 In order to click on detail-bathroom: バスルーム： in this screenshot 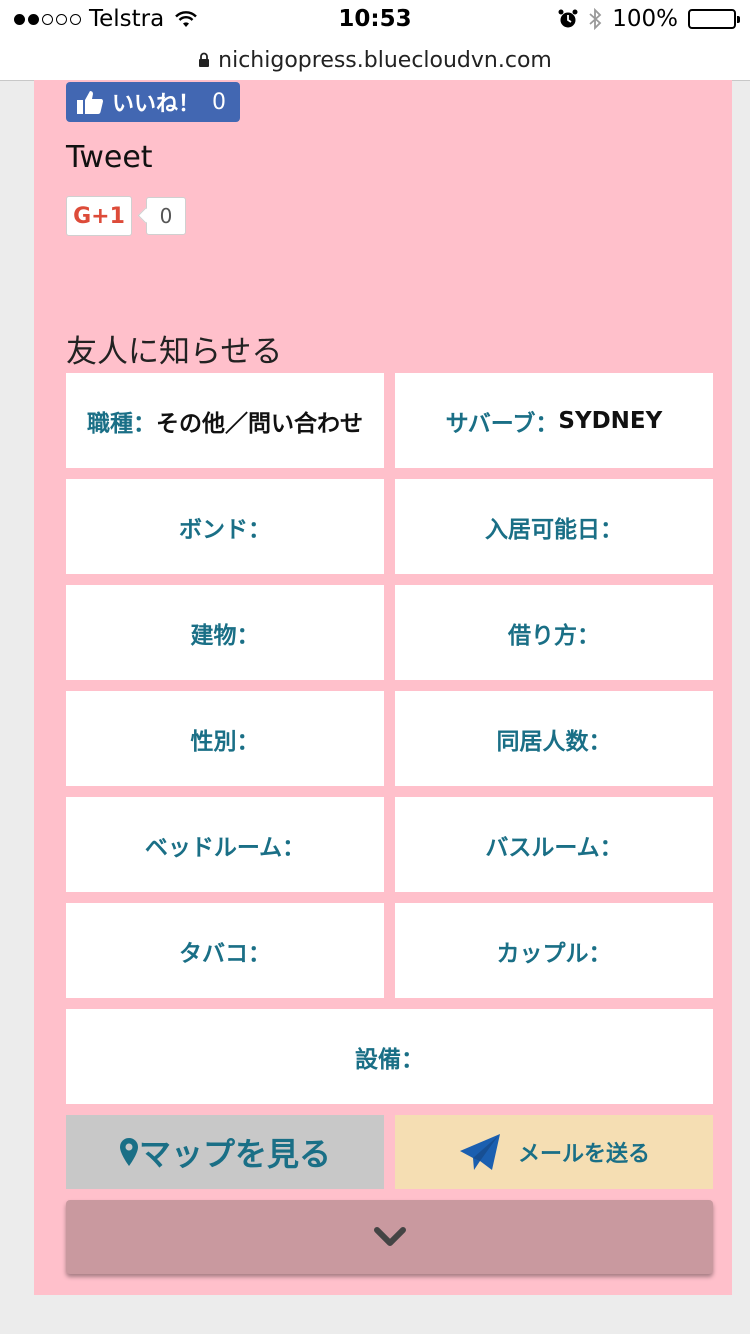, I will do `click(554, 844)`.